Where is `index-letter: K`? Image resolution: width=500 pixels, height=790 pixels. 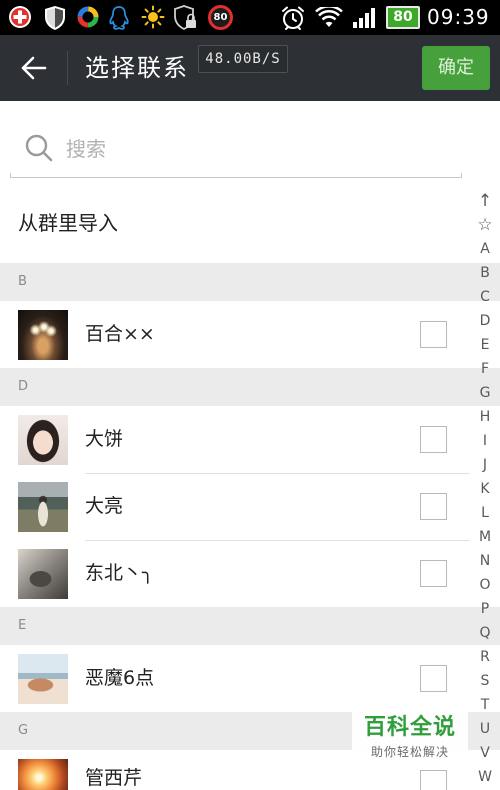 index-letter: K is located at coordinates (485, 489).